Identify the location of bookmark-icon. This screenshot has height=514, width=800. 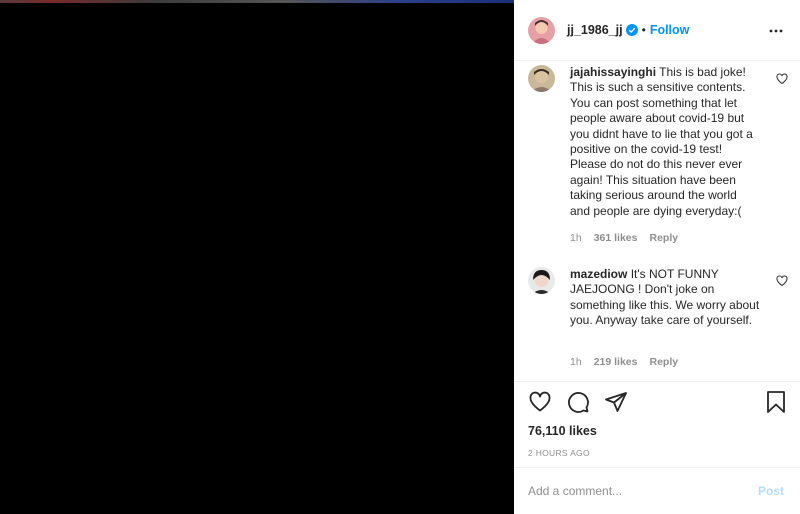
(776, 402).